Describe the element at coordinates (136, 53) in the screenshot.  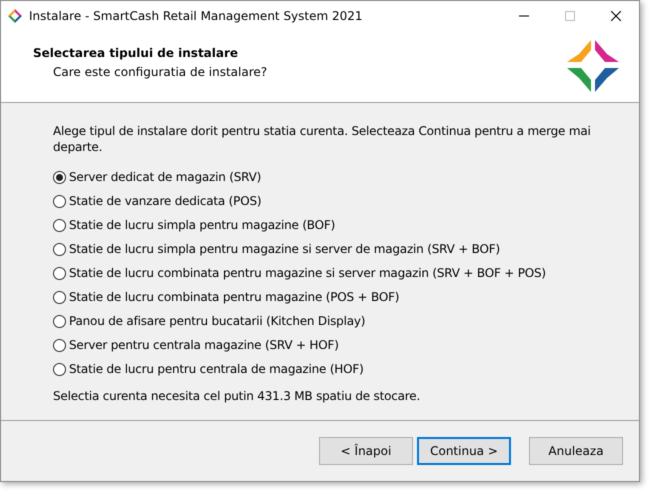
I see `page-title: Selectarea tipului de instalare` at that location.